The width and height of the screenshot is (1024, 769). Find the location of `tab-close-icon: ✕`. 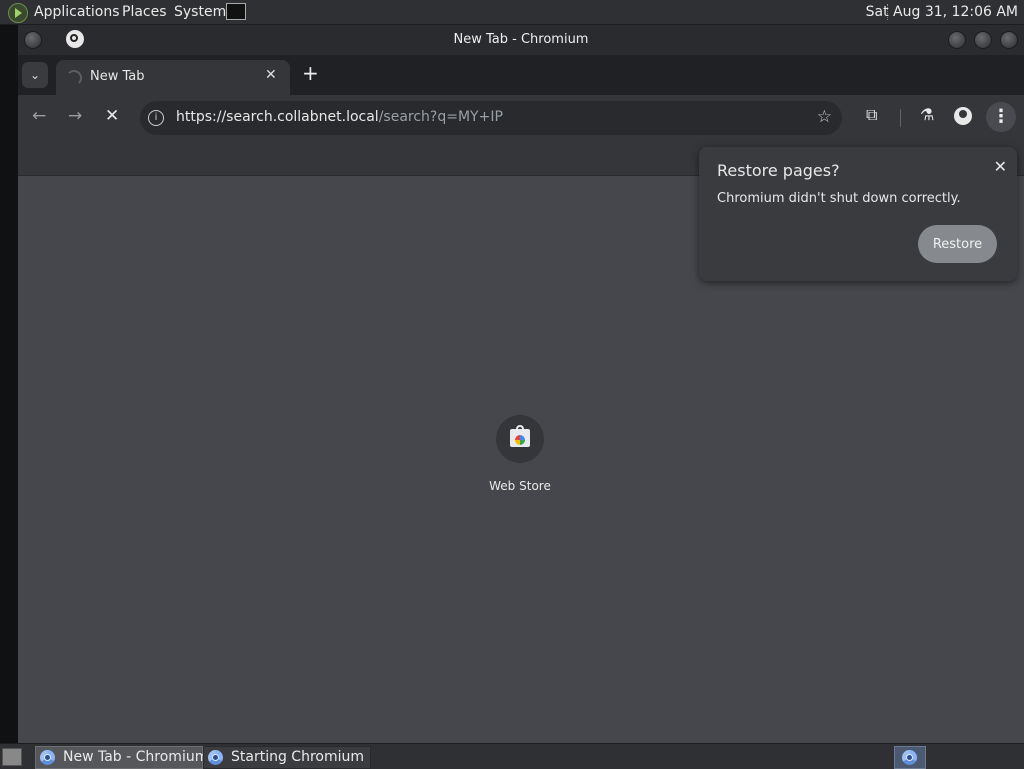

tab-close-icon: ✕ is located at coordinates (271, 75).